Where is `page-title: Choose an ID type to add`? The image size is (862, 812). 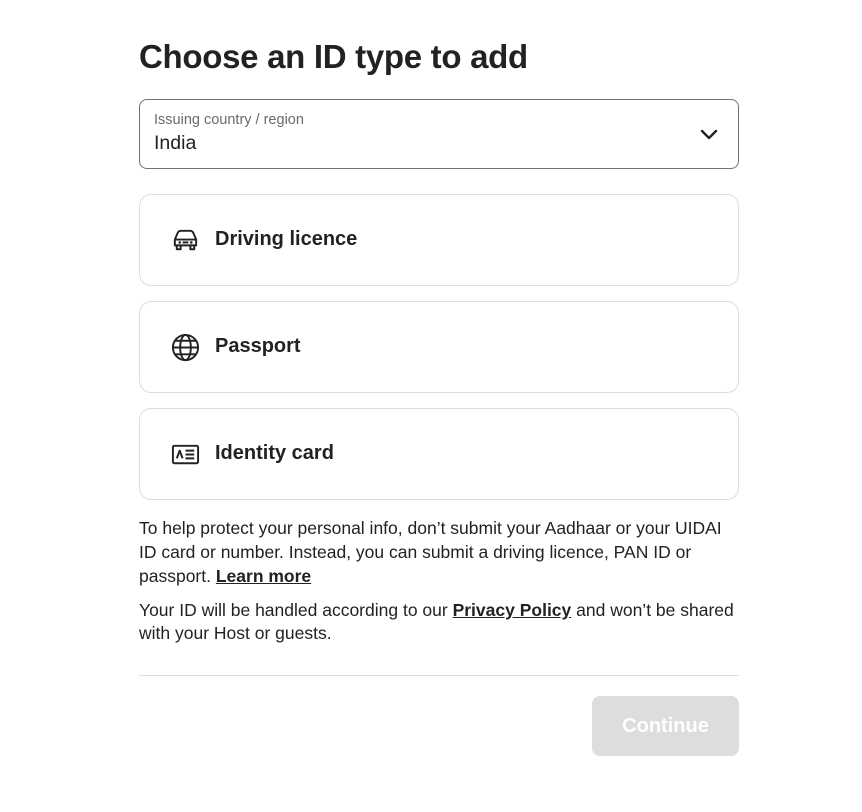
page-title: Choose an ID type to add is located at coordinates (333, 56).